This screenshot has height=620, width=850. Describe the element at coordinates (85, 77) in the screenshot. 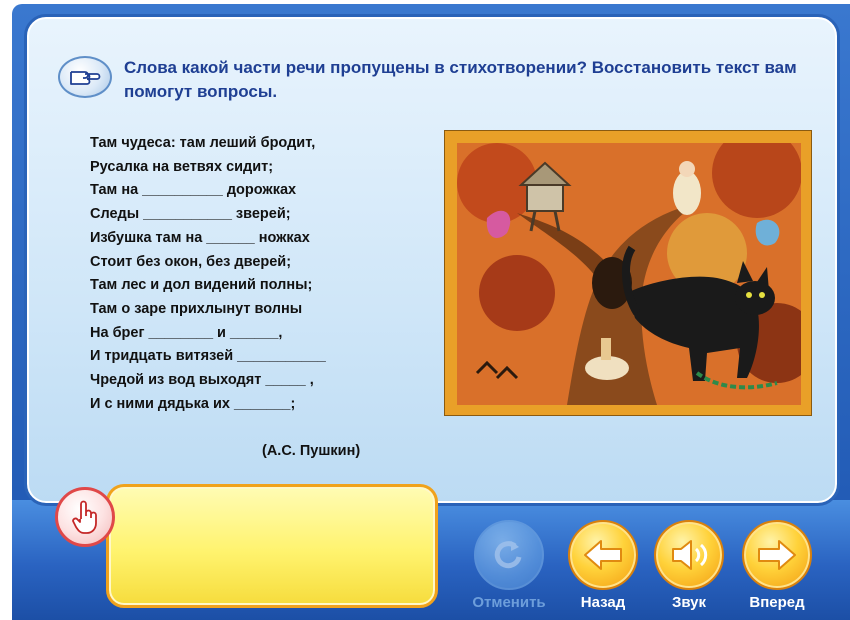

I see `pointing-hand-icon` at that location.